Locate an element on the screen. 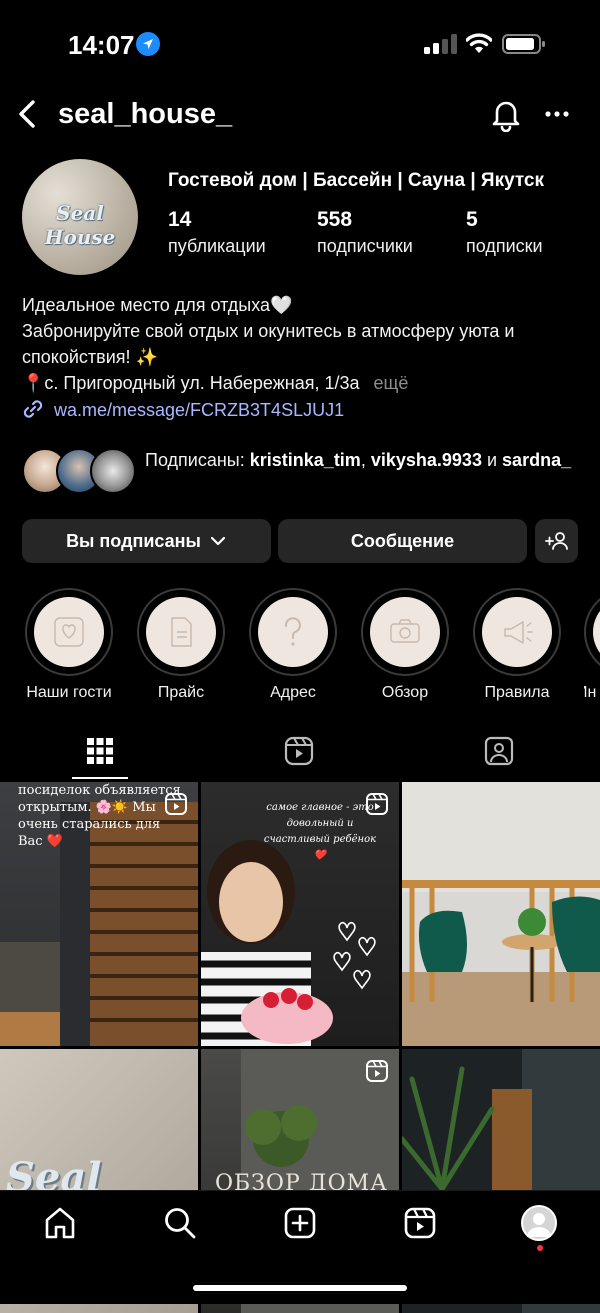 Image resolution: width=600 pixels, height=1313 pixels. stat-followers: 558 подписчики is located at coordinates (392, 232).